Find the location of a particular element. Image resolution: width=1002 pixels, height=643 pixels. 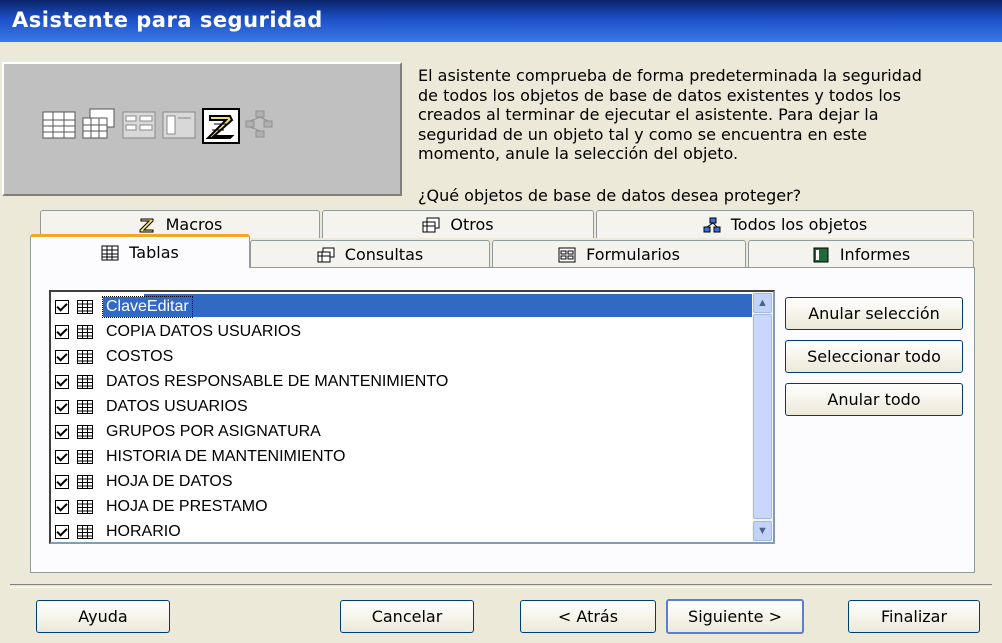

tab-todos-los-objetos: Todos los objetos is located at coordinates (785, 224).